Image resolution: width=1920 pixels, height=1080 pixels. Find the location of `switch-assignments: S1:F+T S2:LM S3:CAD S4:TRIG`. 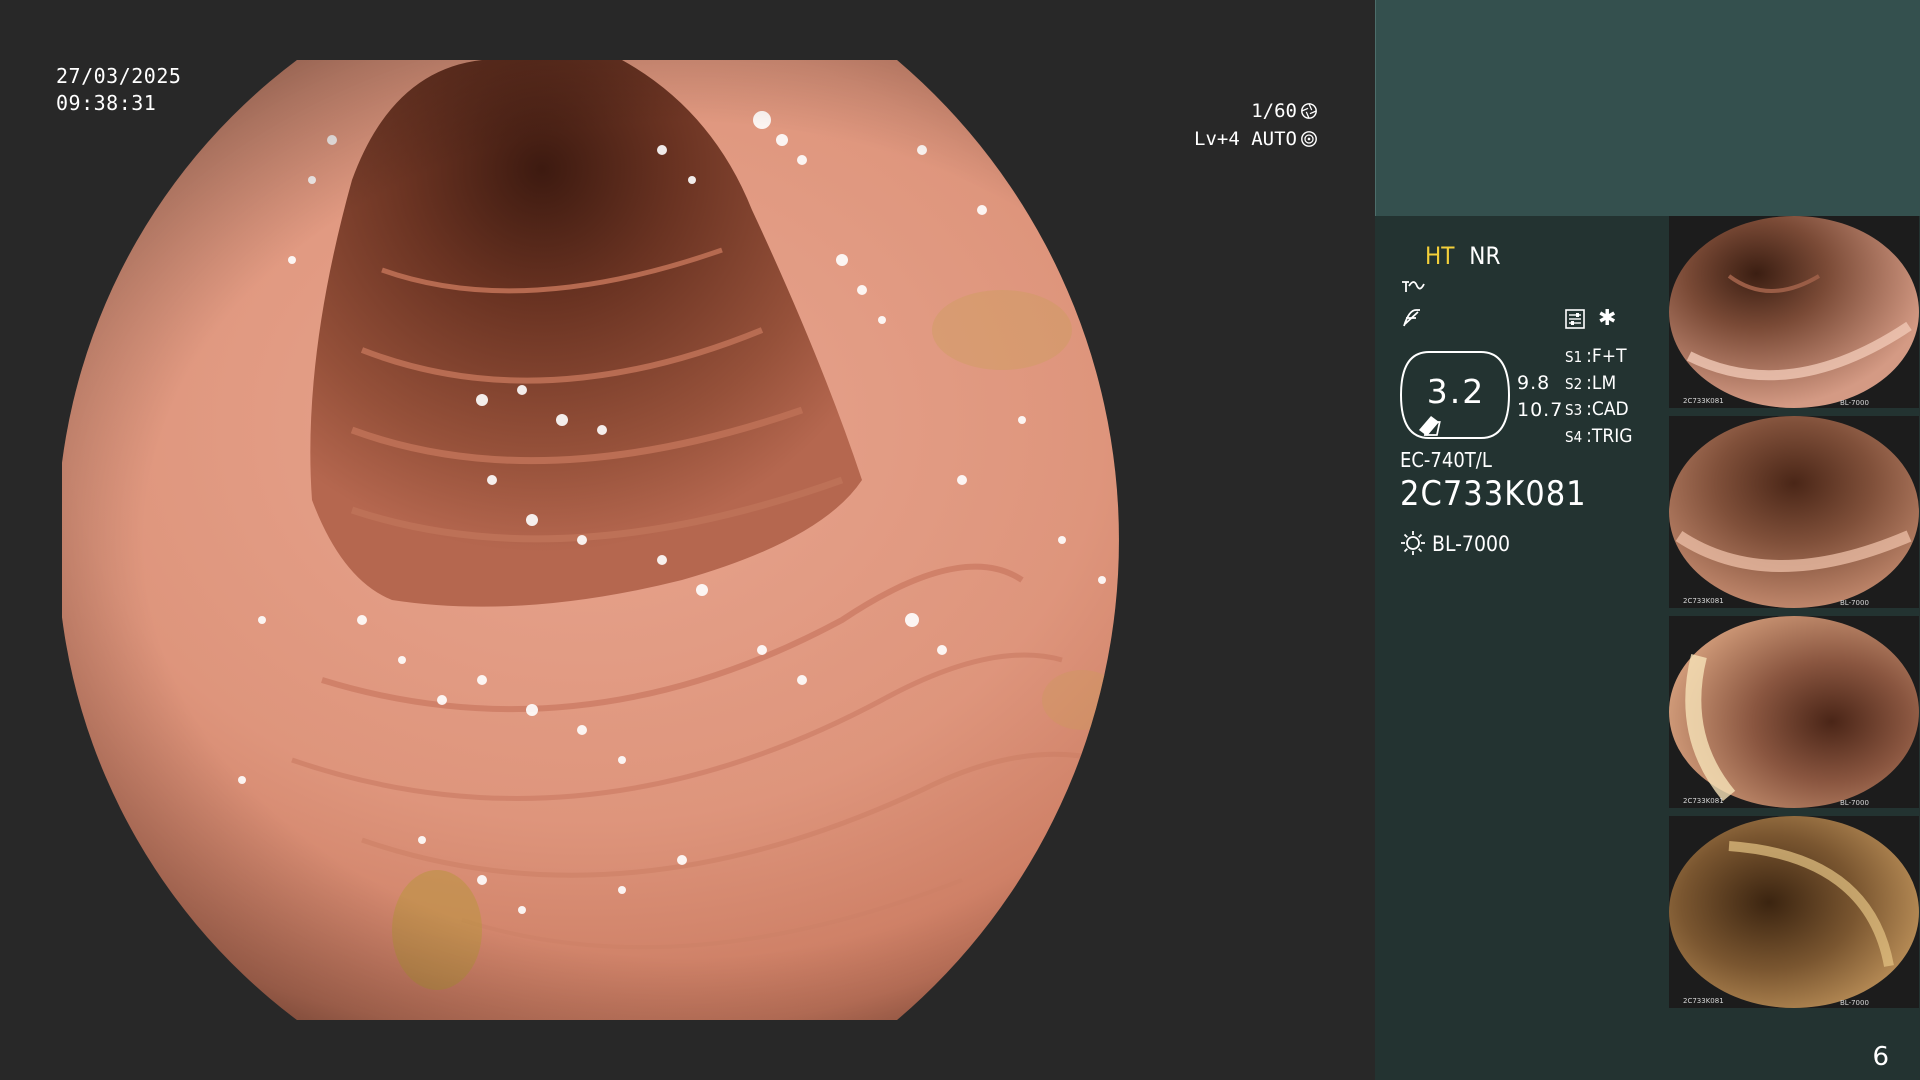

switch-assignments: S1:F+T S2:LM S3:CAD S4:TRIG is located at coordinates (1599, 397).